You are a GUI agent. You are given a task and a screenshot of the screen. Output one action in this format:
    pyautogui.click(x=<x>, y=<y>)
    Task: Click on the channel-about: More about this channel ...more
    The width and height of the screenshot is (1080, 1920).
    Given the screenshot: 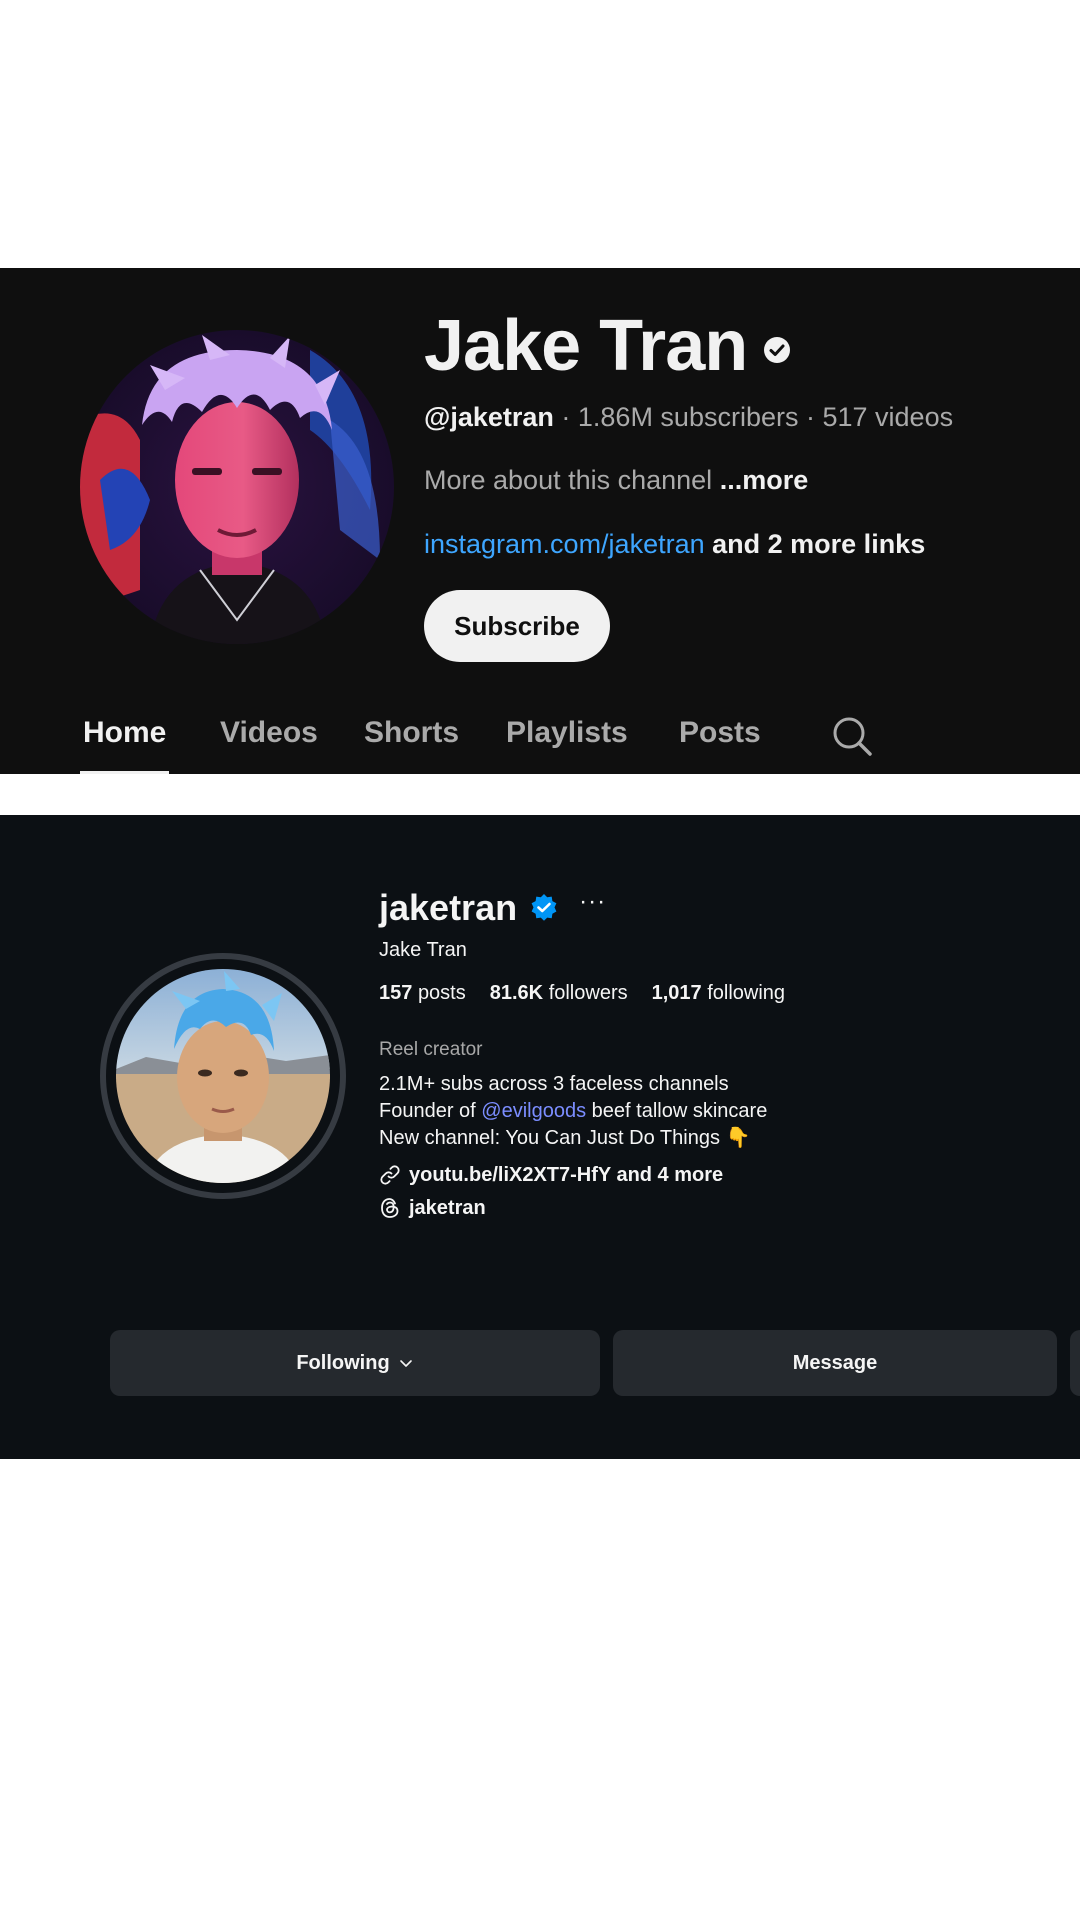 What is the action you would take?
    pyautogui.click(x=734, y=480)
    